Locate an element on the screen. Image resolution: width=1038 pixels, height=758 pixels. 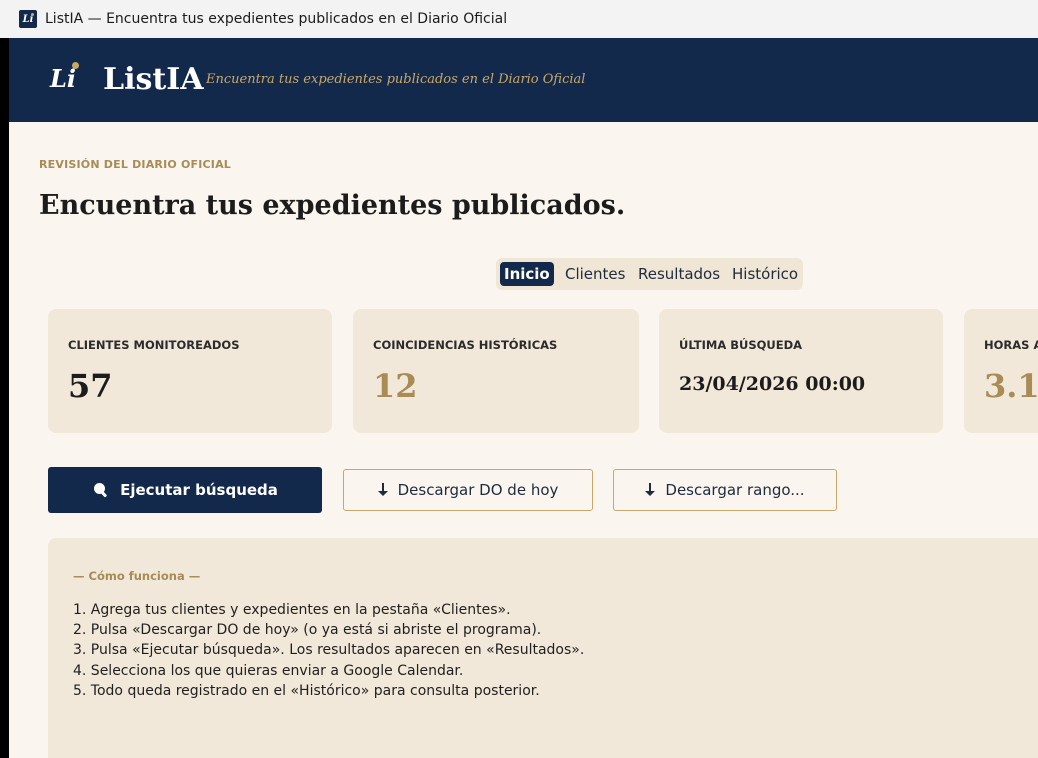
download-today-button: Descargar DO de hoy is located at coordinates (468, 490).